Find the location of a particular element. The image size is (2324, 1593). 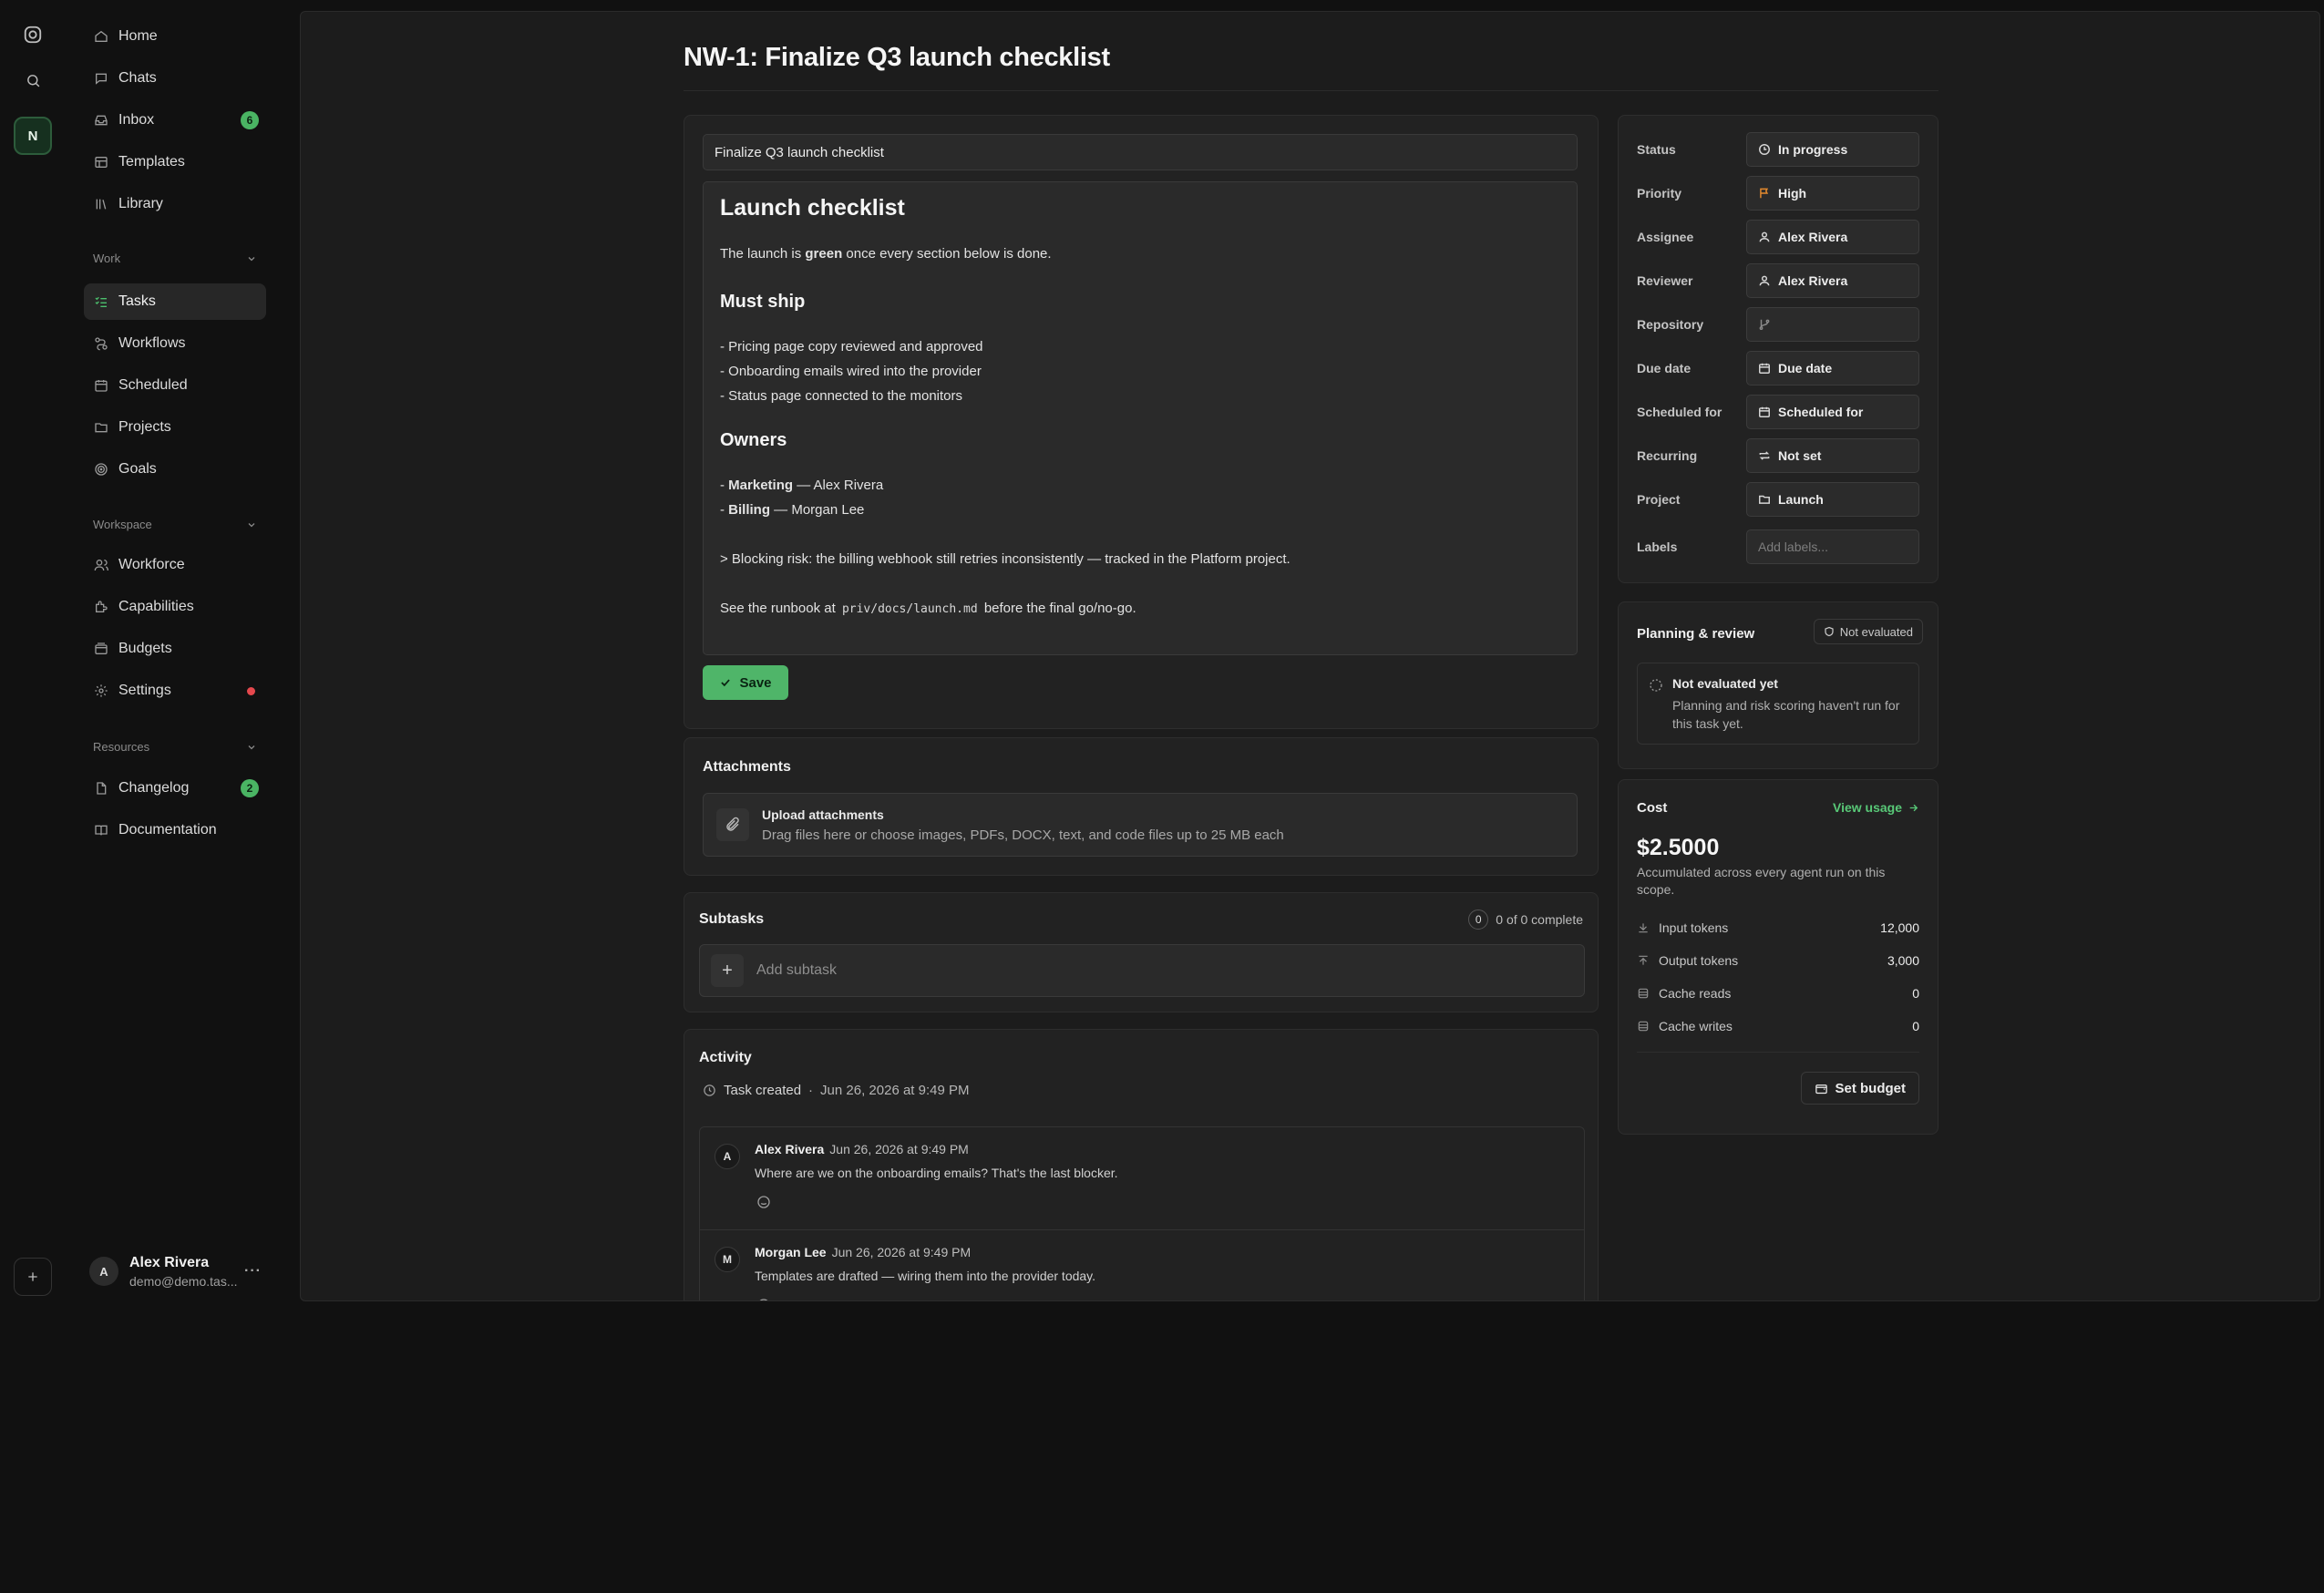

section-title: Resources is located at coordinates (121, 747).